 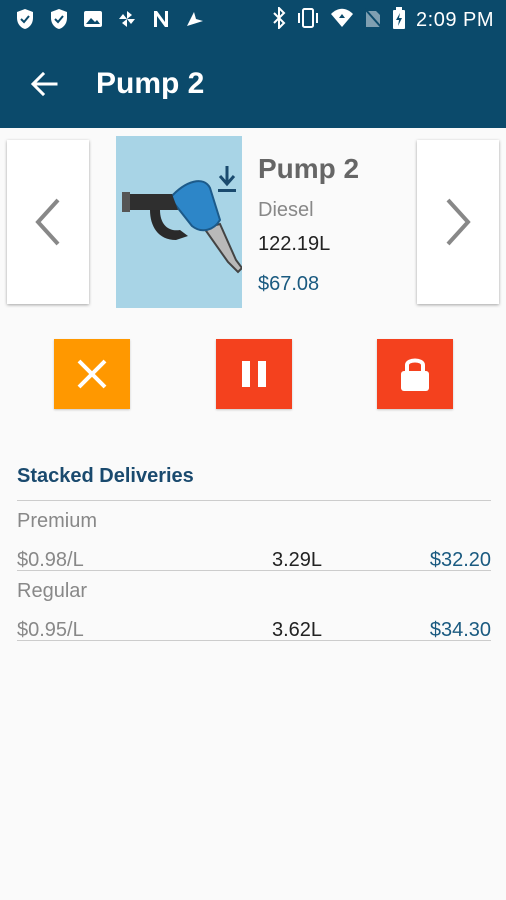 I want to click on pause-button, so click(x=254, y=374).